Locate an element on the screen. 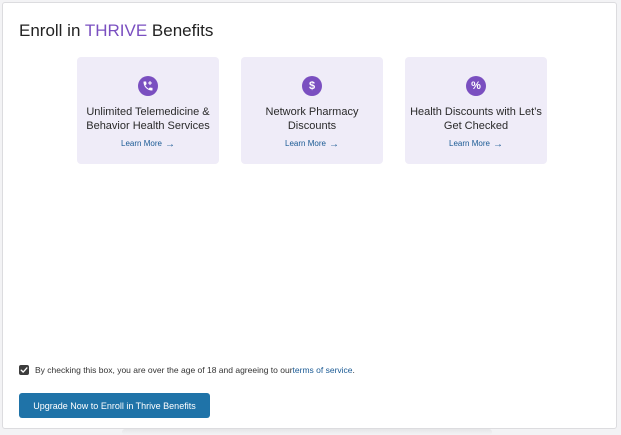 The height and width of the screenshot is (435, 621). page-title: Enroll in THRIVE Benefits is located at coordinates (116, 31).